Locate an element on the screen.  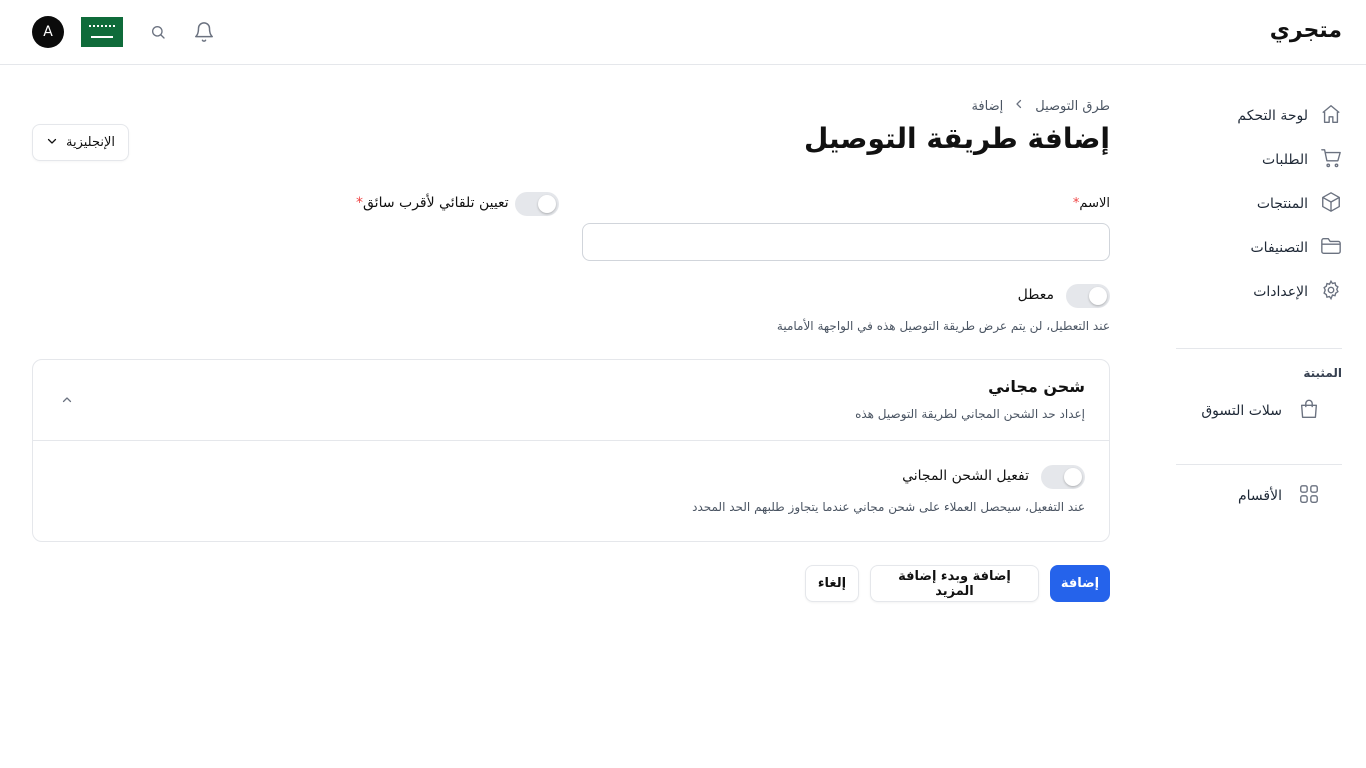
pinned-section-label: المثبتة is located at coordinates (1322, 373).